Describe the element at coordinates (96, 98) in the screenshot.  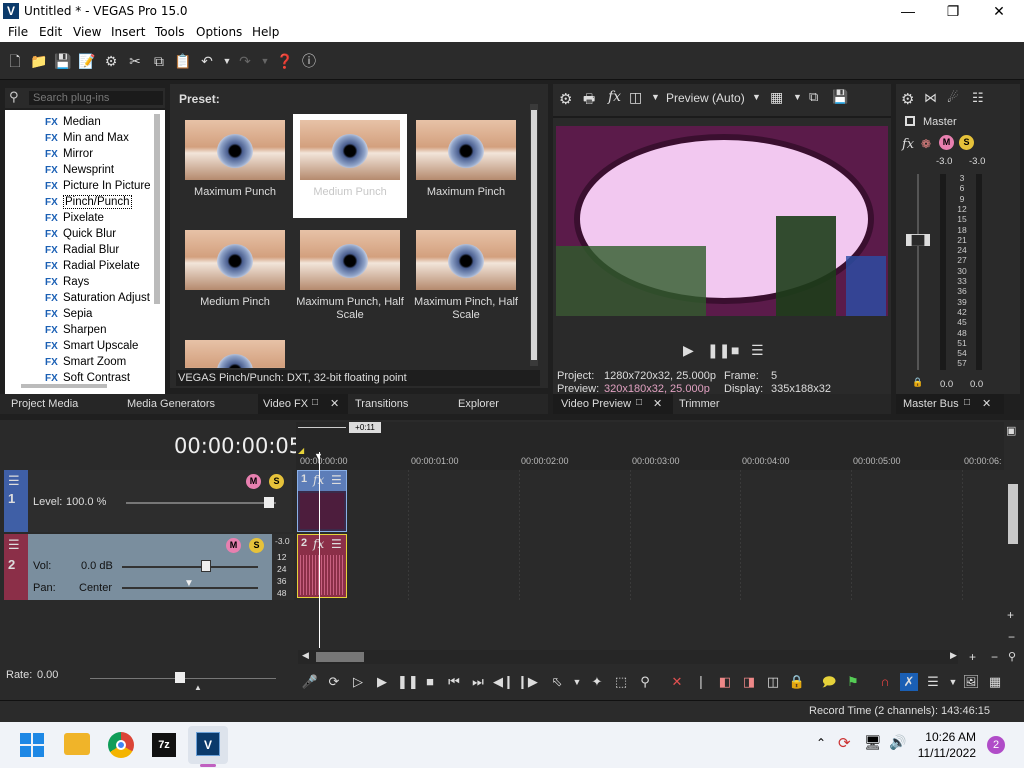
I see `plugin-search-input: Search plug-ins` at that location.